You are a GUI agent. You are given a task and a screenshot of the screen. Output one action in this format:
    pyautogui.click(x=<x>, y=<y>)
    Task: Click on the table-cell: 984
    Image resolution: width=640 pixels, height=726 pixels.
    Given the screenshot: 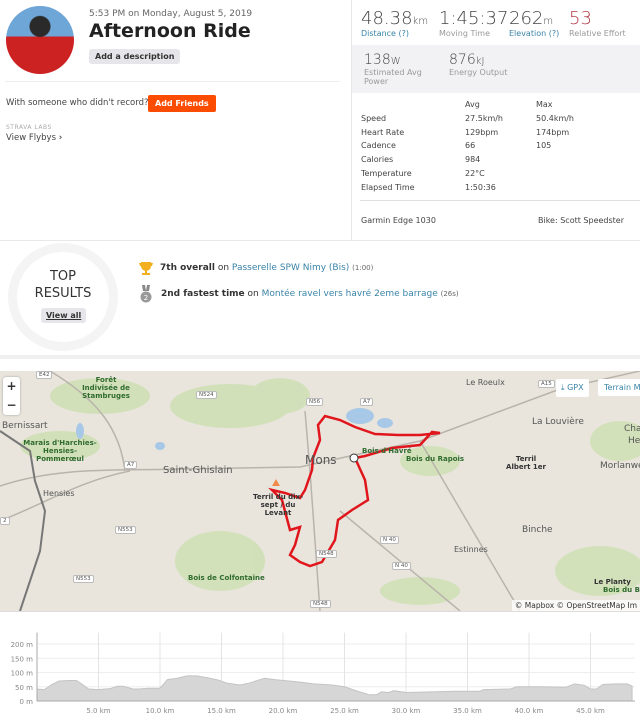 What is the action you would take?
    pyautogui.click(x=473, y=160)
    